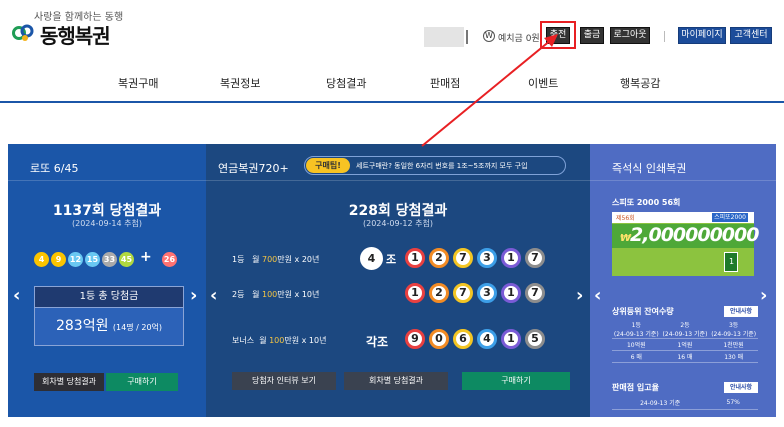 Image resolution: width=784 pixels, height=427 pixels. What do you see at coordinates (597, 296) in the screenshot?
I see `instant-prev-chevron-icon: ‹` at bounding box center [597, 296].